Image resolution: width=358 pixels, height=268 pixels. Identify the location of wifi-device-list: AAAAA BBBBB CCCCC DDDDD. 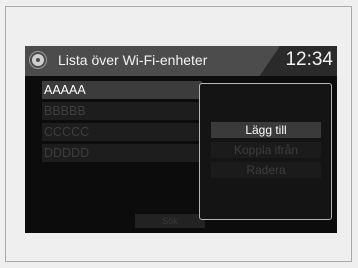
(122, 123).